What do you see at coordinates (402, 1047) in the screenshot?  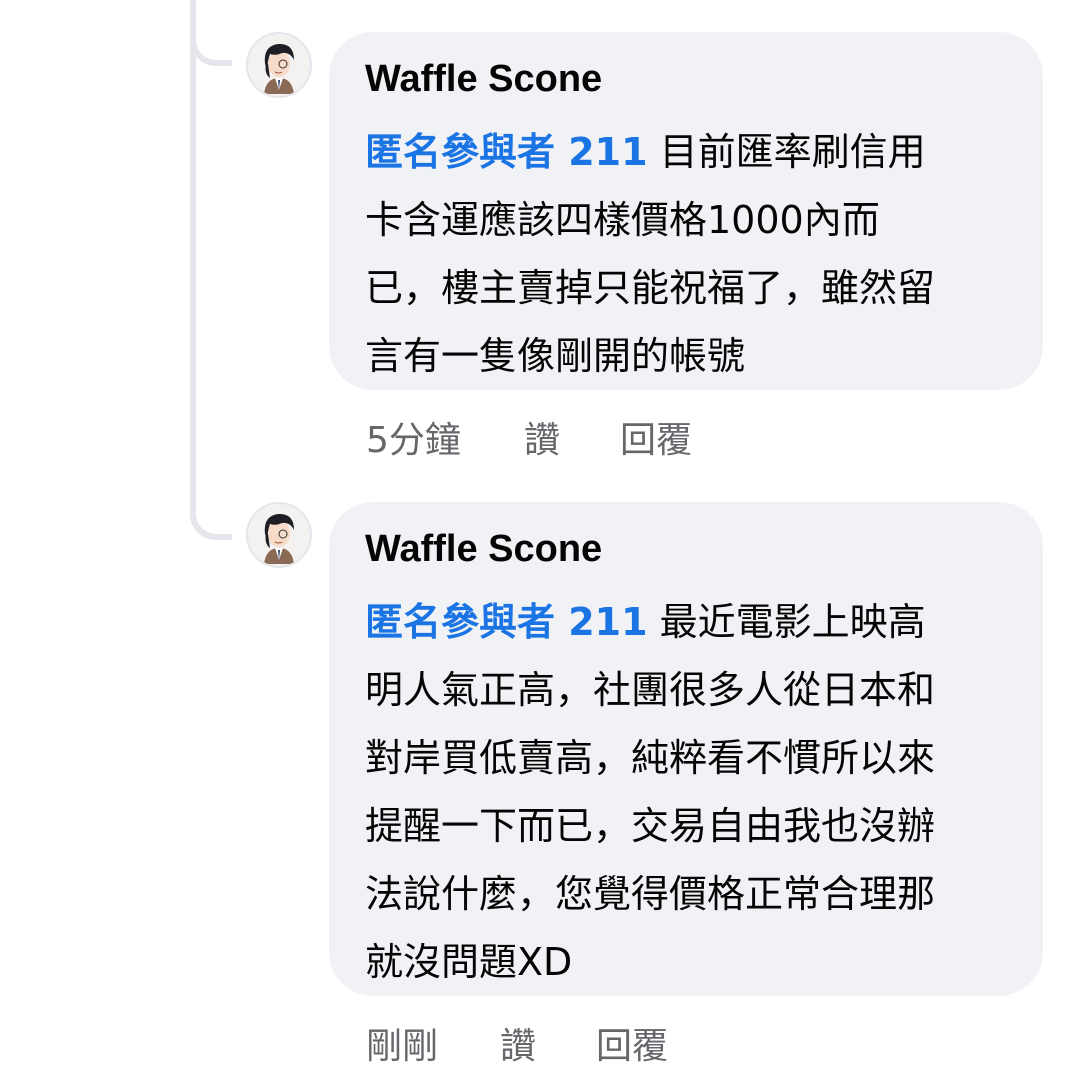 I see `comment-time: 剛剛` at bounding box center [402, 1047].